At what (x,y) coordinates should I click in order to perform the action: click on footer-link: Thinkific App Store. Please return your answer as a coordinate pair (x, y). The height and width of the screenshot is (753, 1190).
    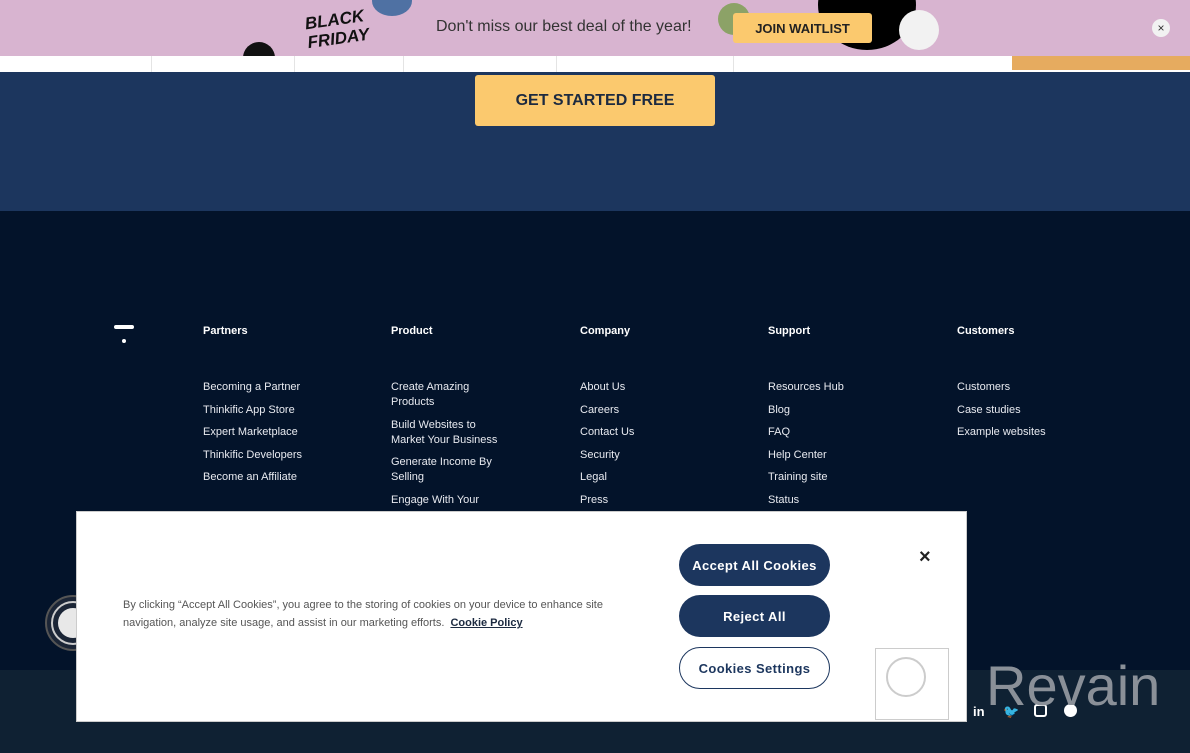
    Looking at the image, I should click on (263, 410).